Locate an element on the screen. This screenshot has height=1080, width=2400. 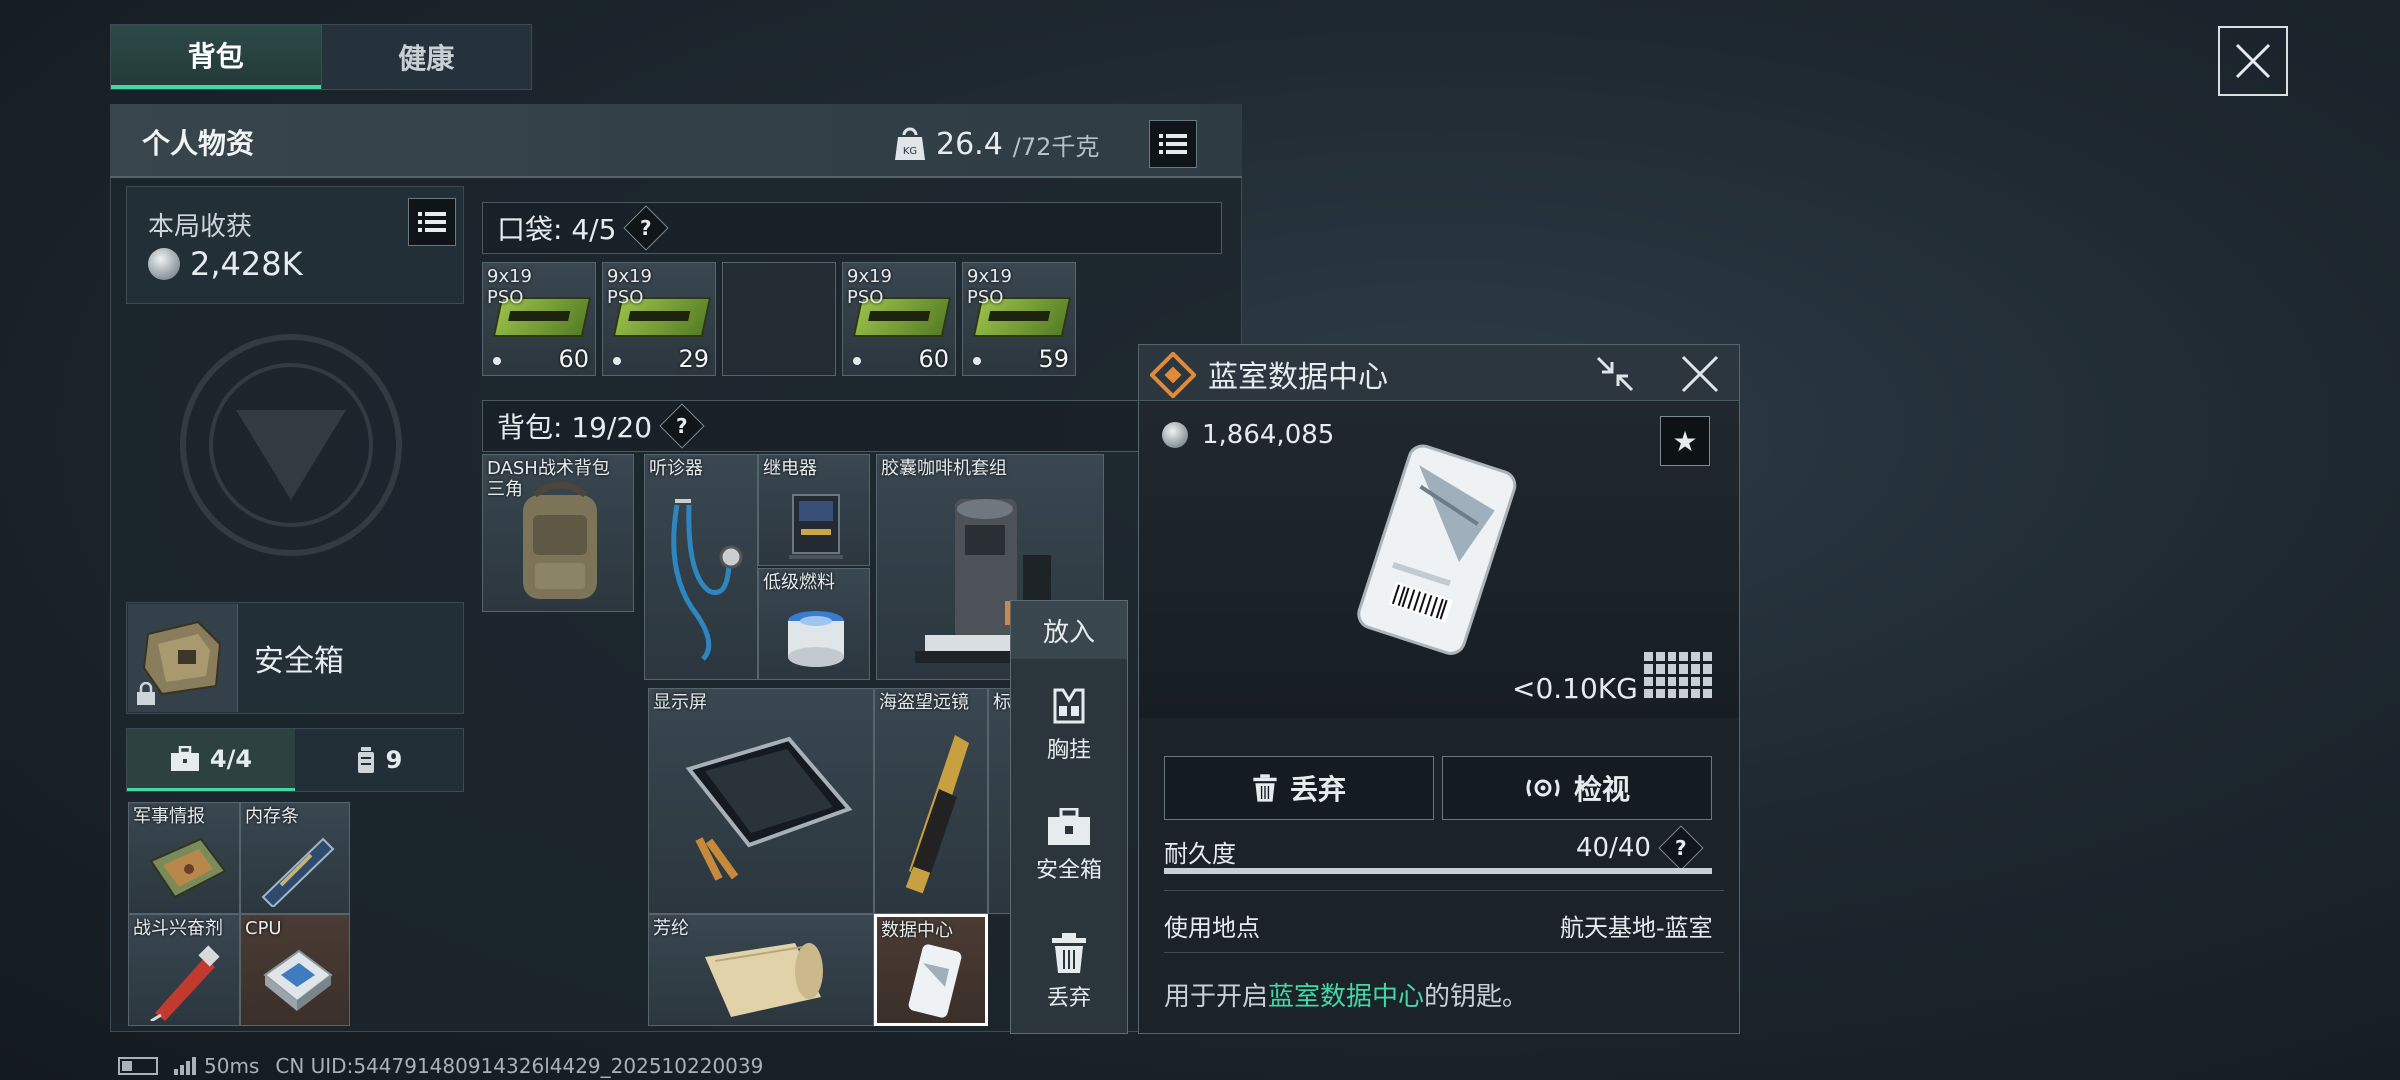
panel-title: 个人物资 is located at coordinates (198, 143).